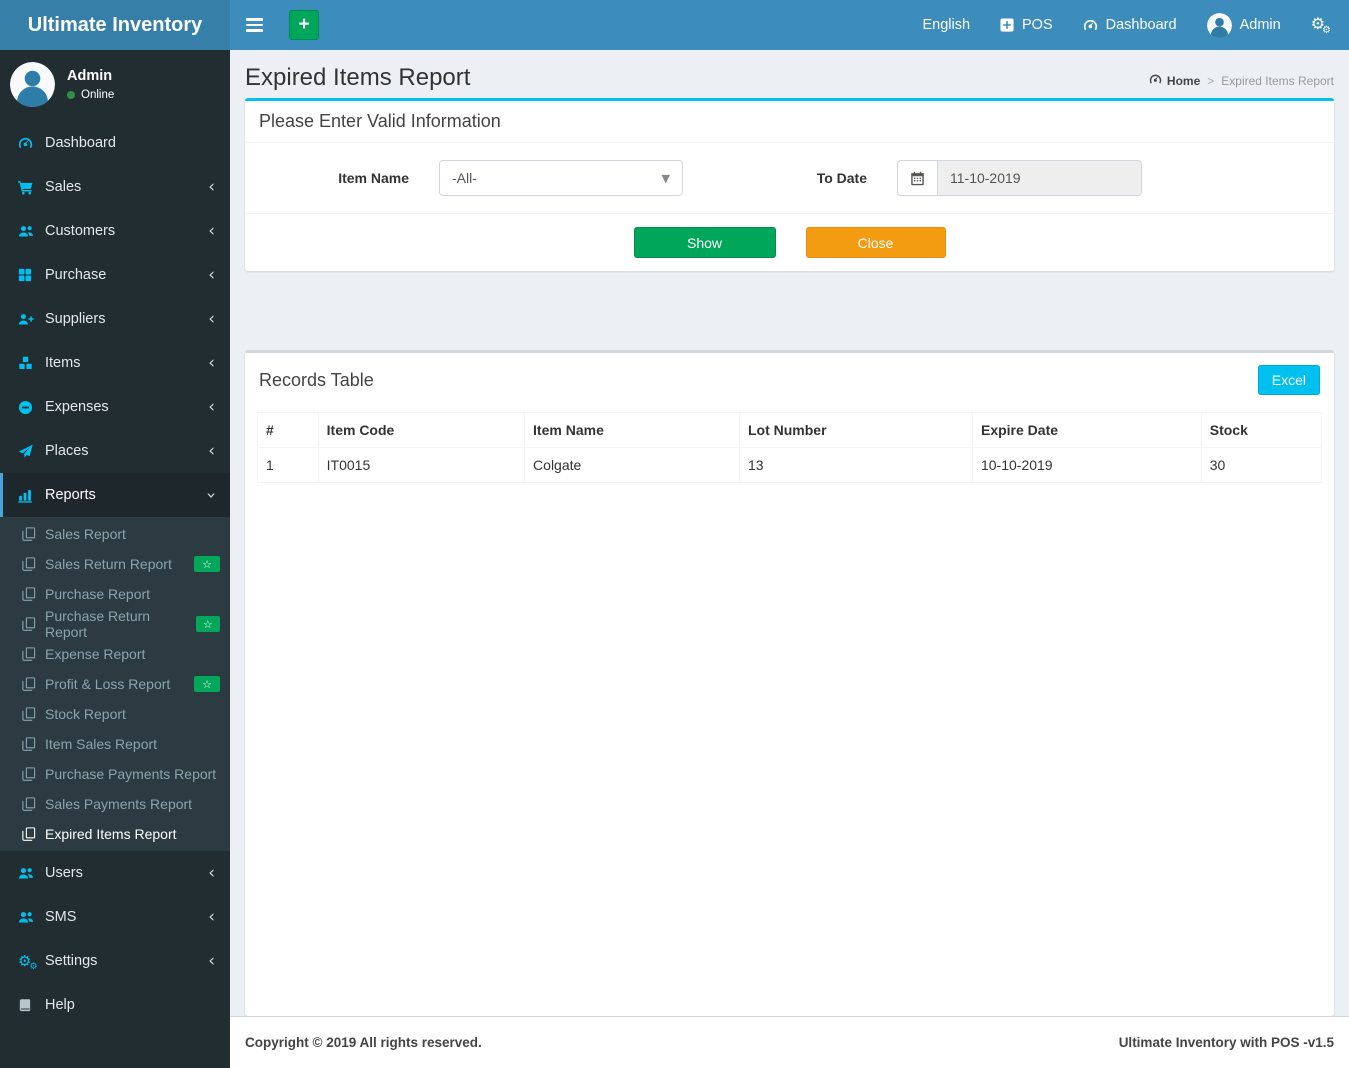  I want to click on sidebar-user-panel: Admin Online, so click(115, 85).